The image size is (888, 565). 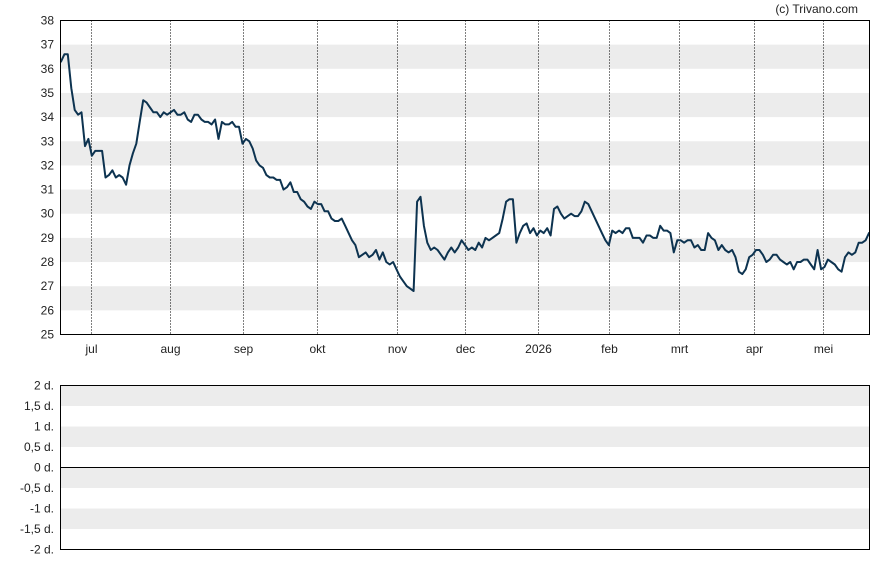 I want to click on y-tick-label: 28, so click(x=48, y=262).